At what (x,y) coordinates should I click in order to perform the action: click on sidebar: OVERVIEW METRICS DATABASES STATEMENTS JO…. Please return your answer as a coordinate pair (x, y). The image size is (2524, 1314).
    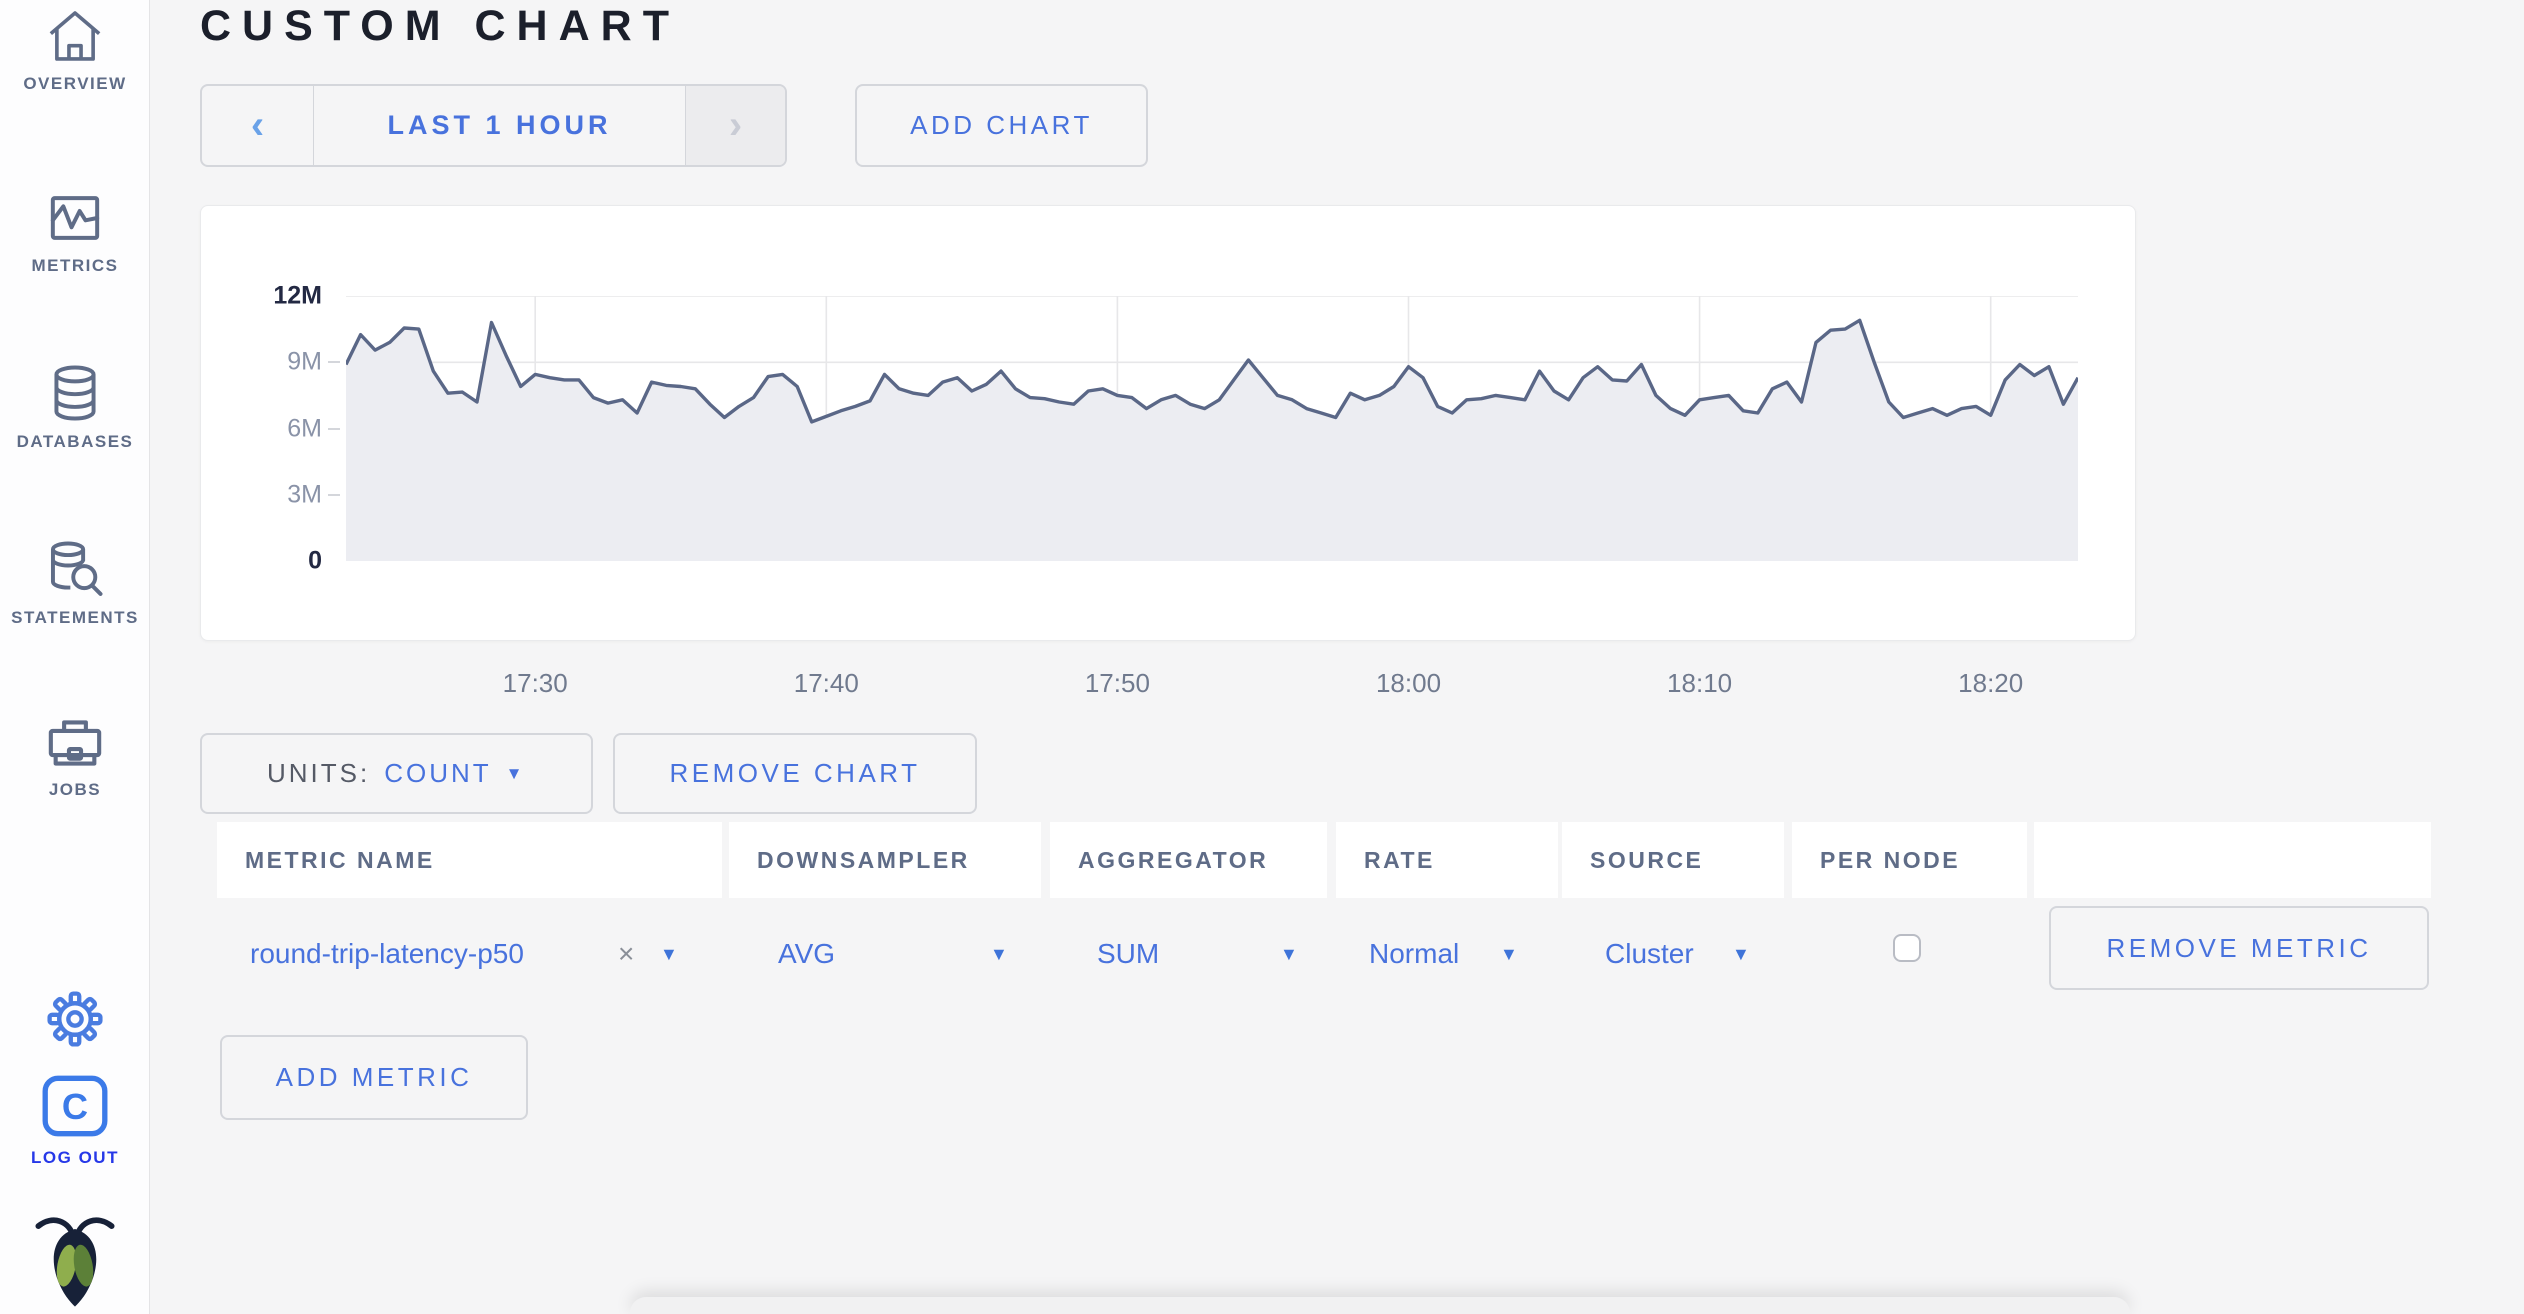
    Looking at the image, I should click on (75, 657).